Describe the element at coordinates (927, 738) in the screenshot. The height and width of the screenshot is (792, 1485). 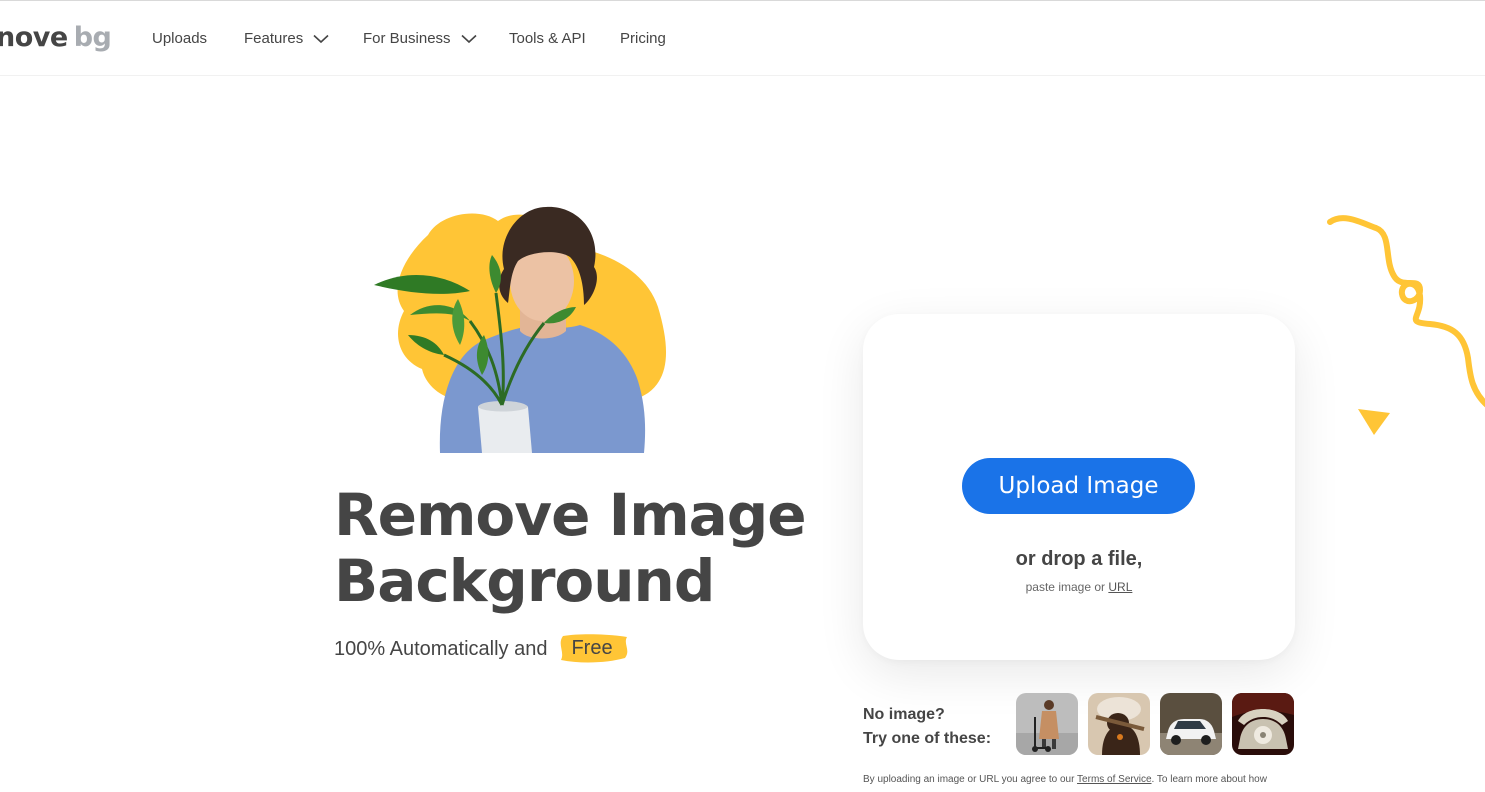
I see `try-one-text: Try one of these:` at that location.